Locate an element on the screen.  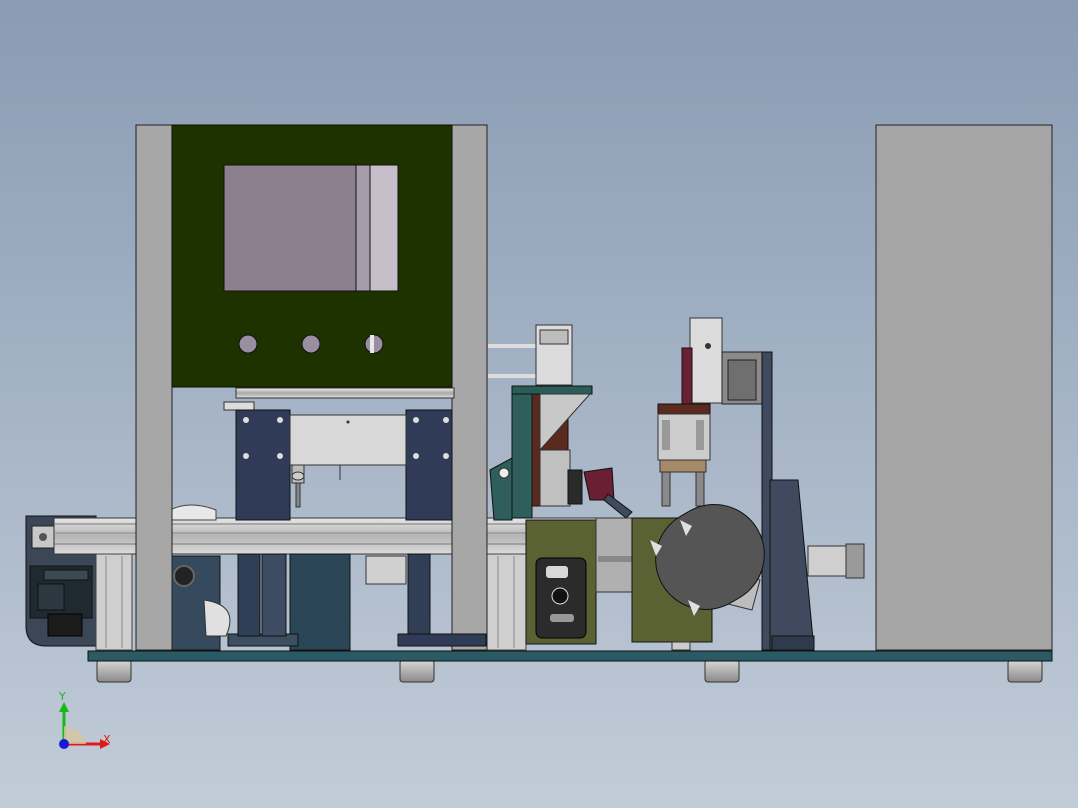
leveling-feet is located at coordinates (569, 671).